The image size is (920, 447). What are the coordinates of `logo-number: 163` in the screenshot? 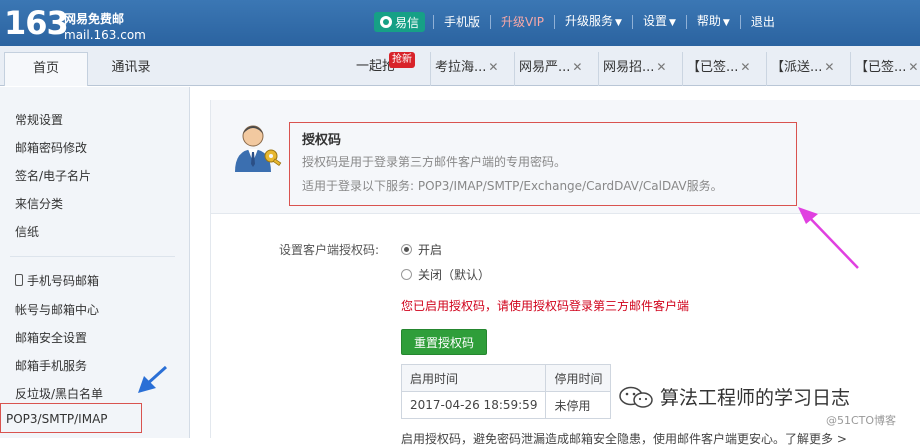 It's located at (36, 23).